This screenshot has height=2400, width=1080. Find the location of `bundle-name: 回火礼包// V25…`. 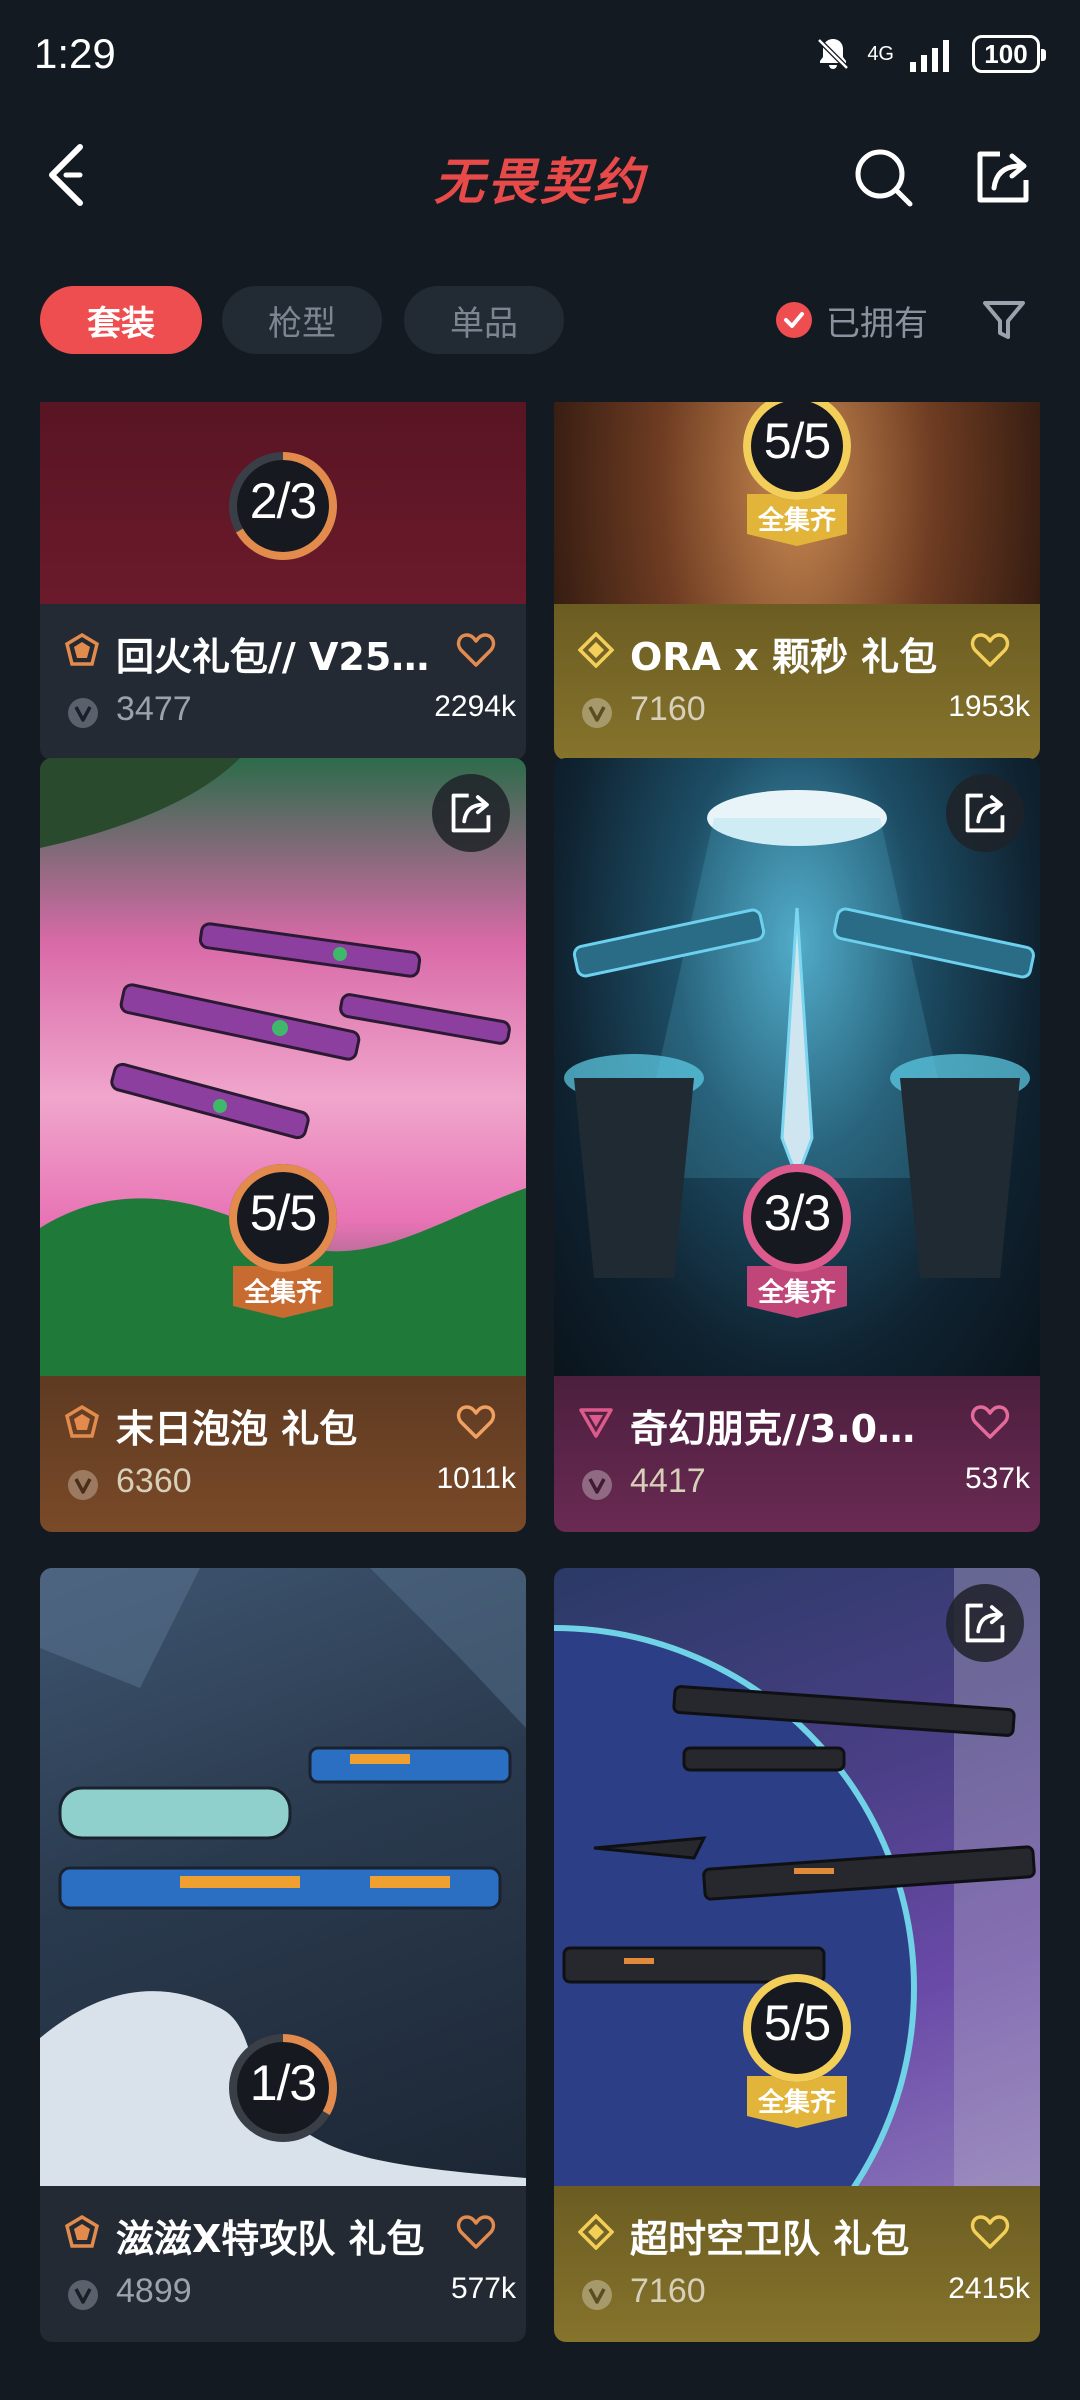

bundle-name: 回火礼包// V25… is located at coordinates (273, 657).